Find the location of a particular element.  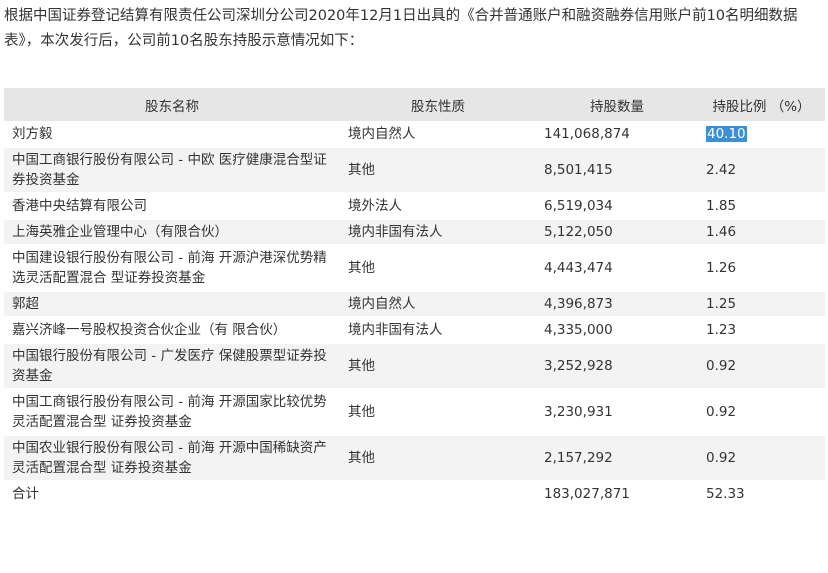

holding-ratio-cell-text: 2.42 is located at coordinates (721, 170).